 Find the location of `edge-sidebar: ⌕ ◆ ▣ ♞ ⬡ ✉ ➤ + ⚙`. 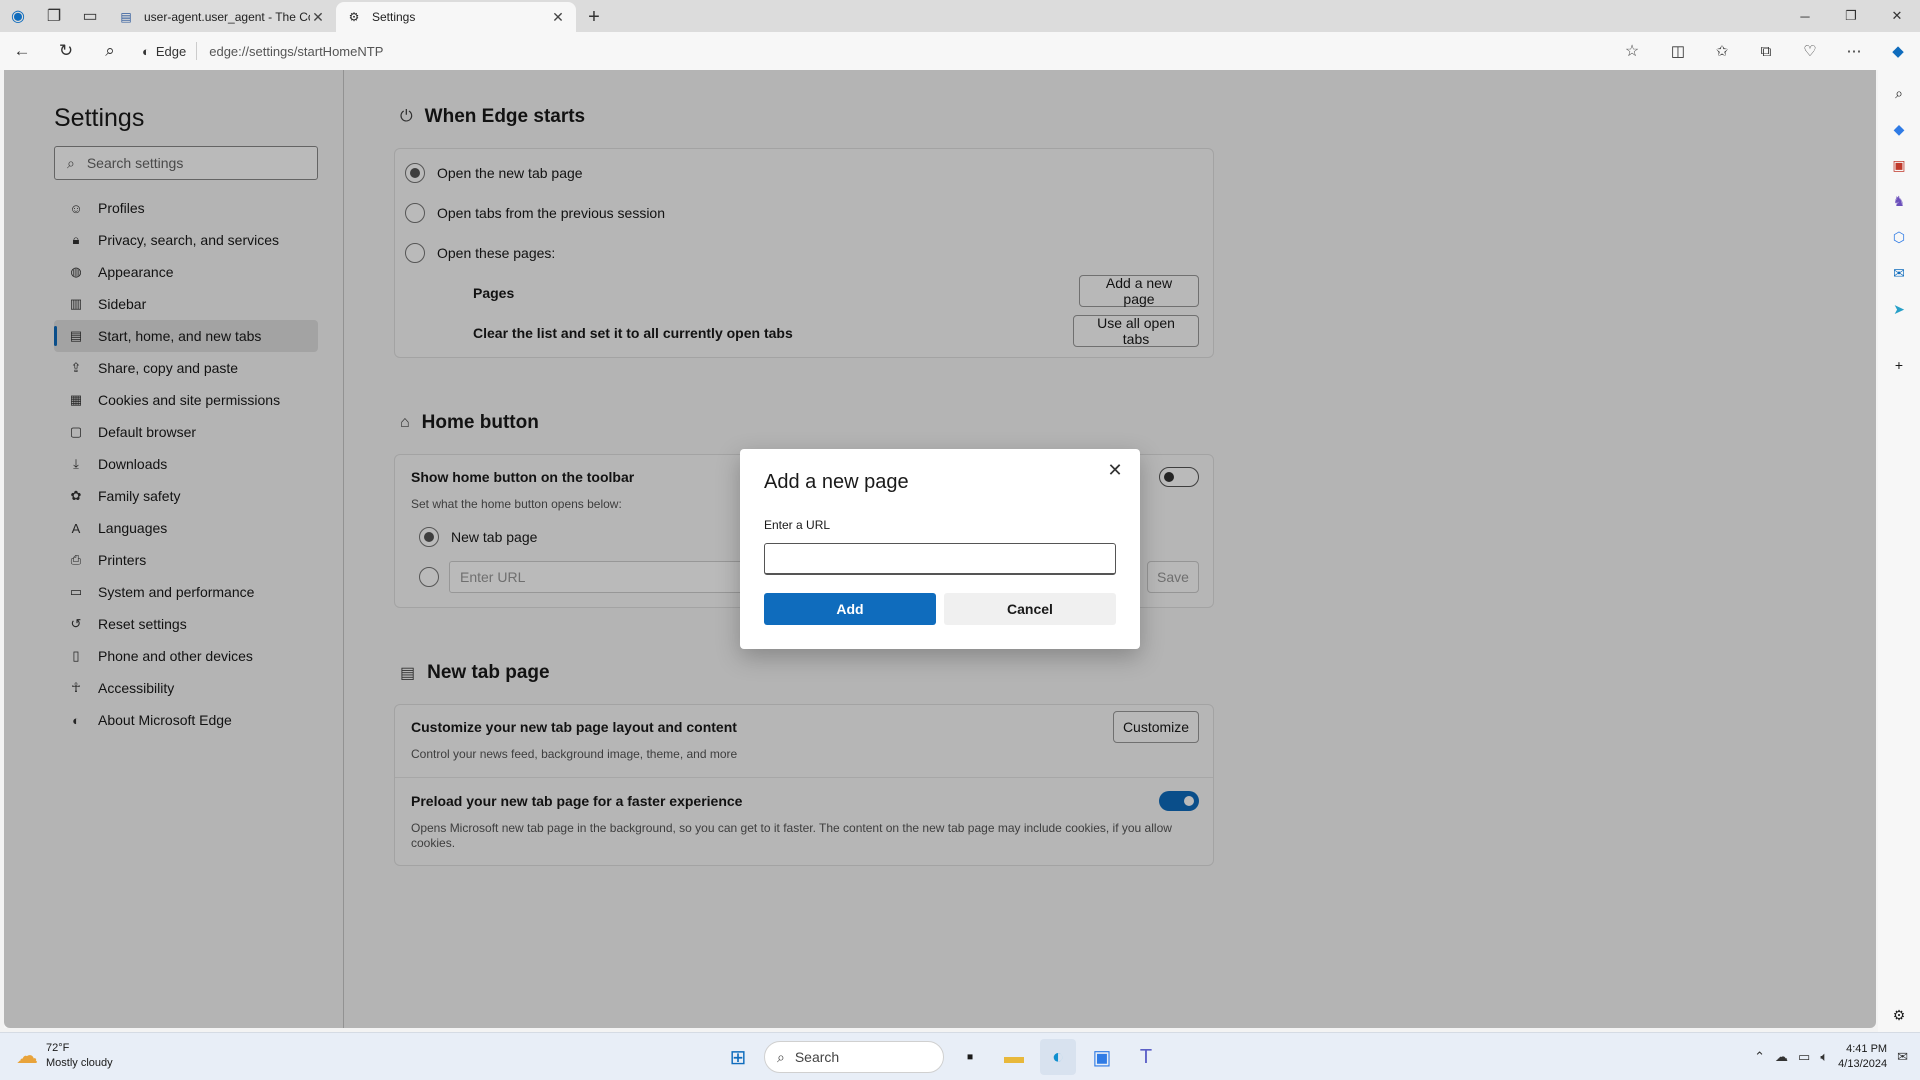

edge-sidebar: ⌕ ◆ ▣ ♞ ⬡ ✉ ➤ + ⚙ is located at coordinates (1899, 551).